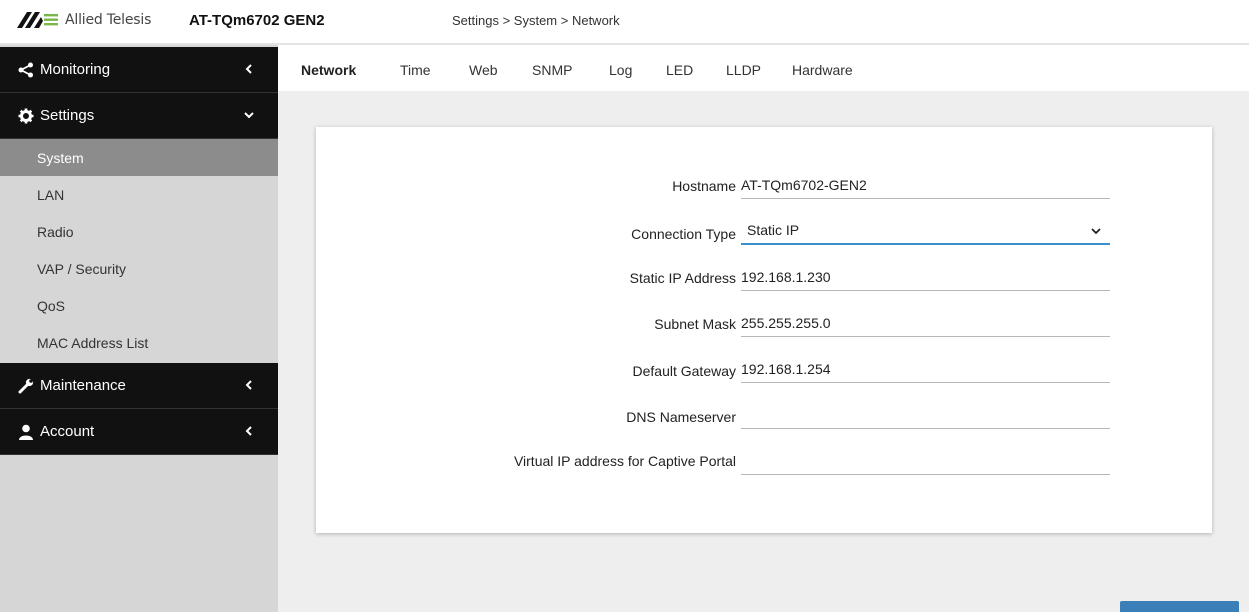  I want to click on tab-snmp: SNMP, so click(552, 70).